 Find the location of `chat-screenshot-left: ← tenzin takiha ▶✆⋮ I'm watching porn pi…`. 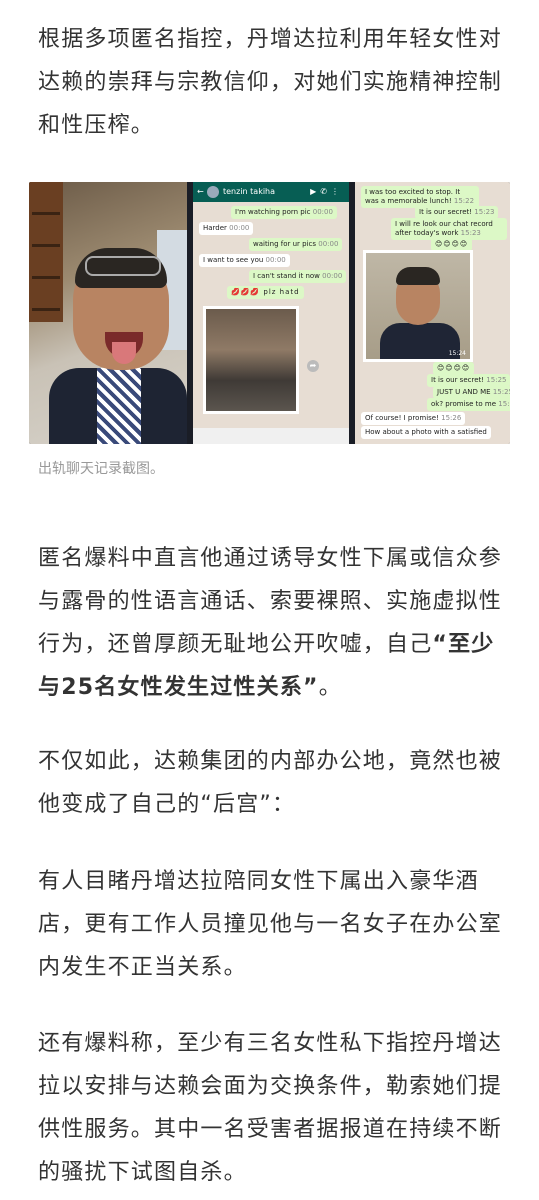

chat-screenshot-left: ← tenzin takiha ▶✆⋮ I'm watching porn pi… is located at coordinates (271, 313).